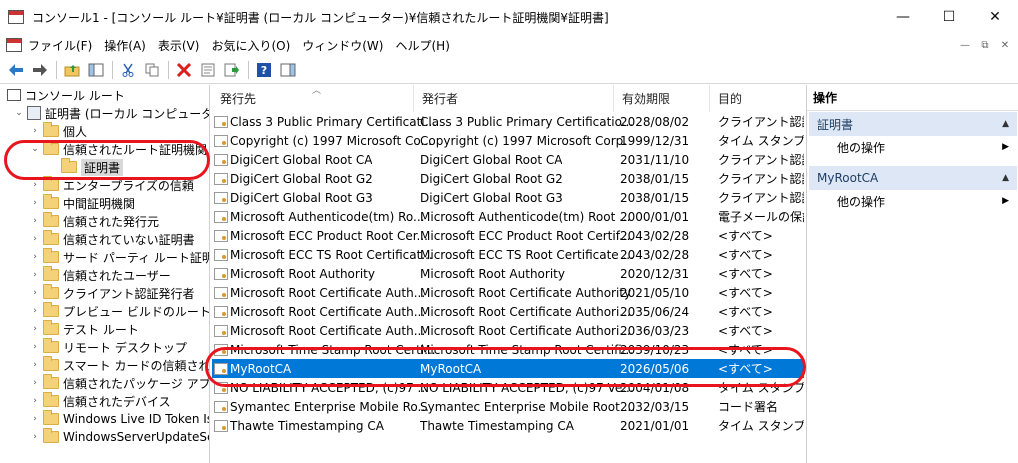  I want to click on cell-text: 1999/12/31, so click(655, 140).